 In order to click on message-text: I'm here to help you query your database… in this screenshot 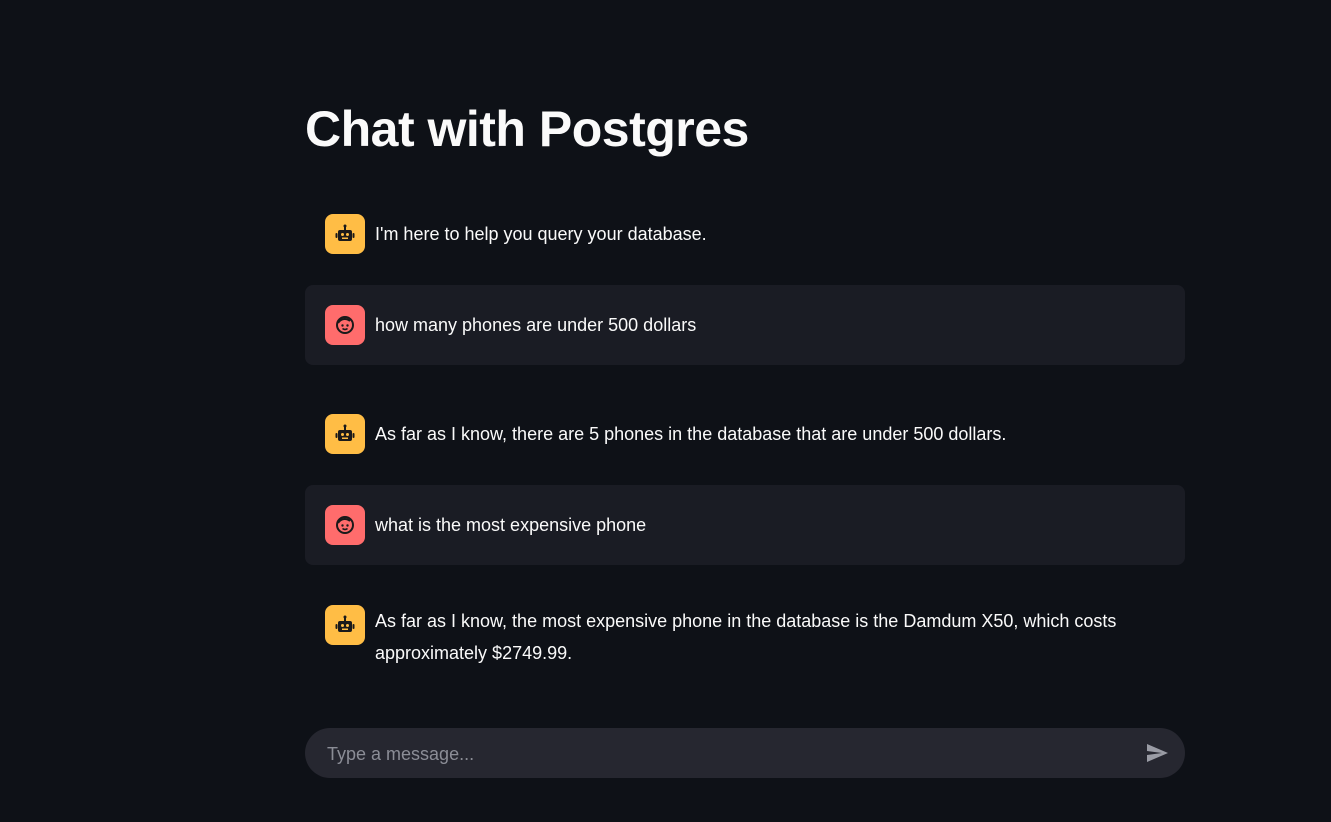, I will do `click(541, 234)`.